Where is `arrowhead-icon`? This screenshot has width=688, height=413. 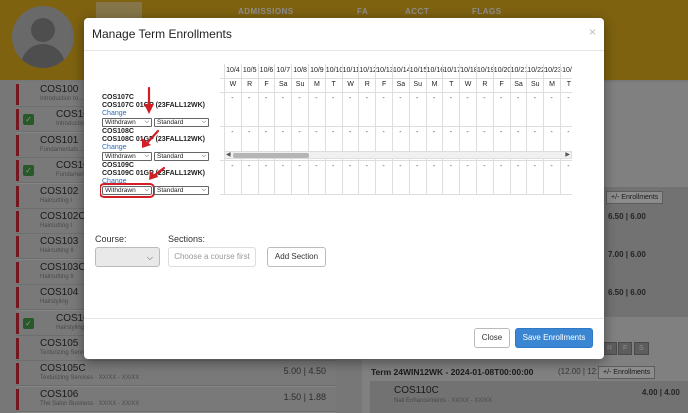 arrowhead-icon is located at coordinates (149, 109).